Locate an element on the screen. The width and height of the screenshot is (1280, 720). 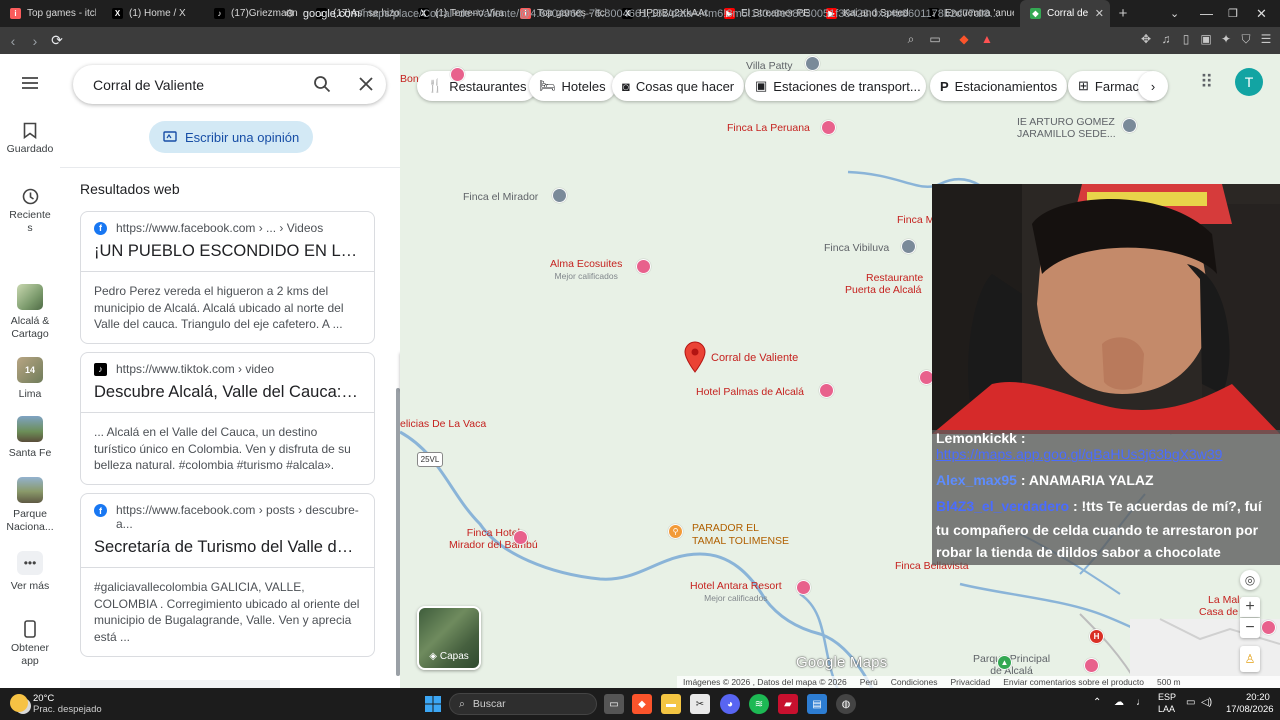
poi-label: Finca el Mirador is located at coordinates (500, 197).